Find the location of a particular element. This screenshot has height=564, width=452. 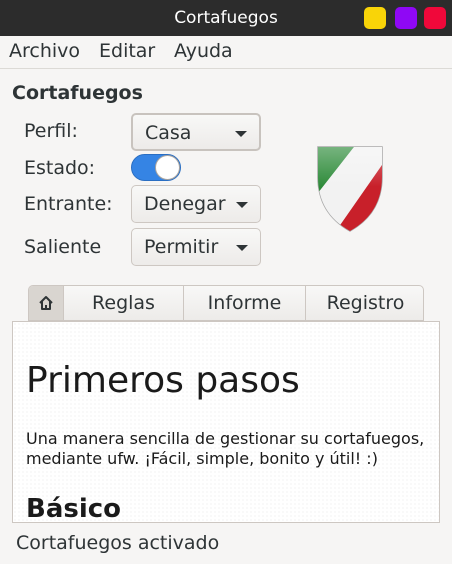

close-button is located at coordinates (435, 18).